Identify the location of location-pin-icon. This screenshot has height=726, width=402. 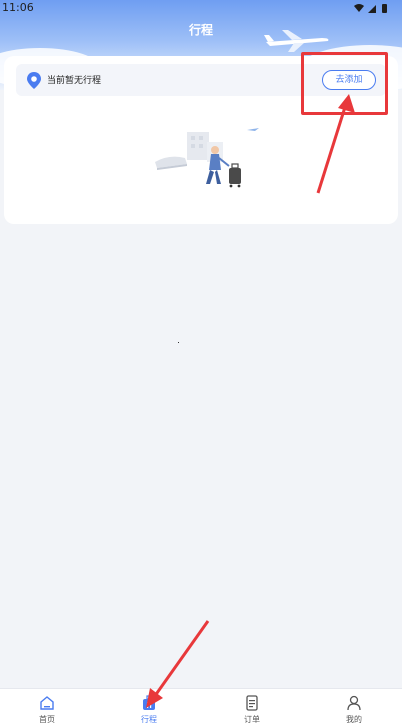
(34, 80).